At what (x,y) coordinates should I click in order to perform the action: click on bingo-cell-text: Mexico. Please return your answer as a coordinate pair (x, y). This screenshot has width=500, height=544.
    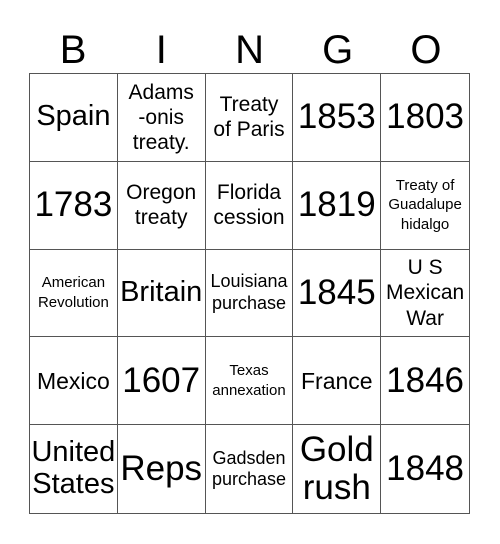
    Looking at the image, I should click on (73, 380).